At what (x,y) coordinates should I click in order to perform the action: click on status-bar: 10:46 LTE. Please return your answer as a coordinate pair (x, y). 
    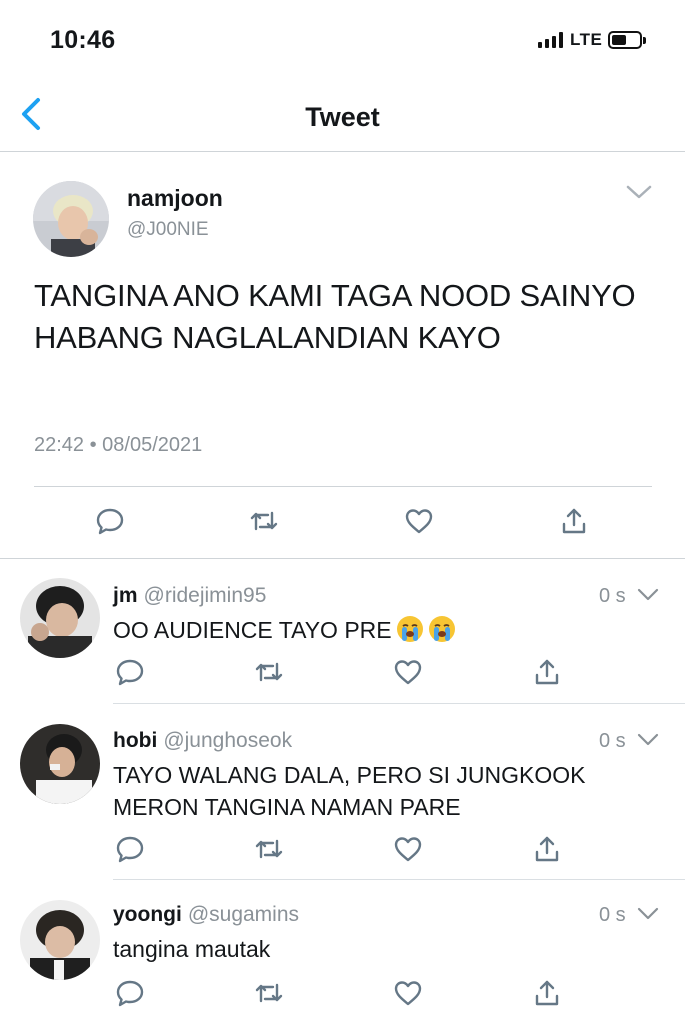
    Looking at the image, I should click on (342, 40).